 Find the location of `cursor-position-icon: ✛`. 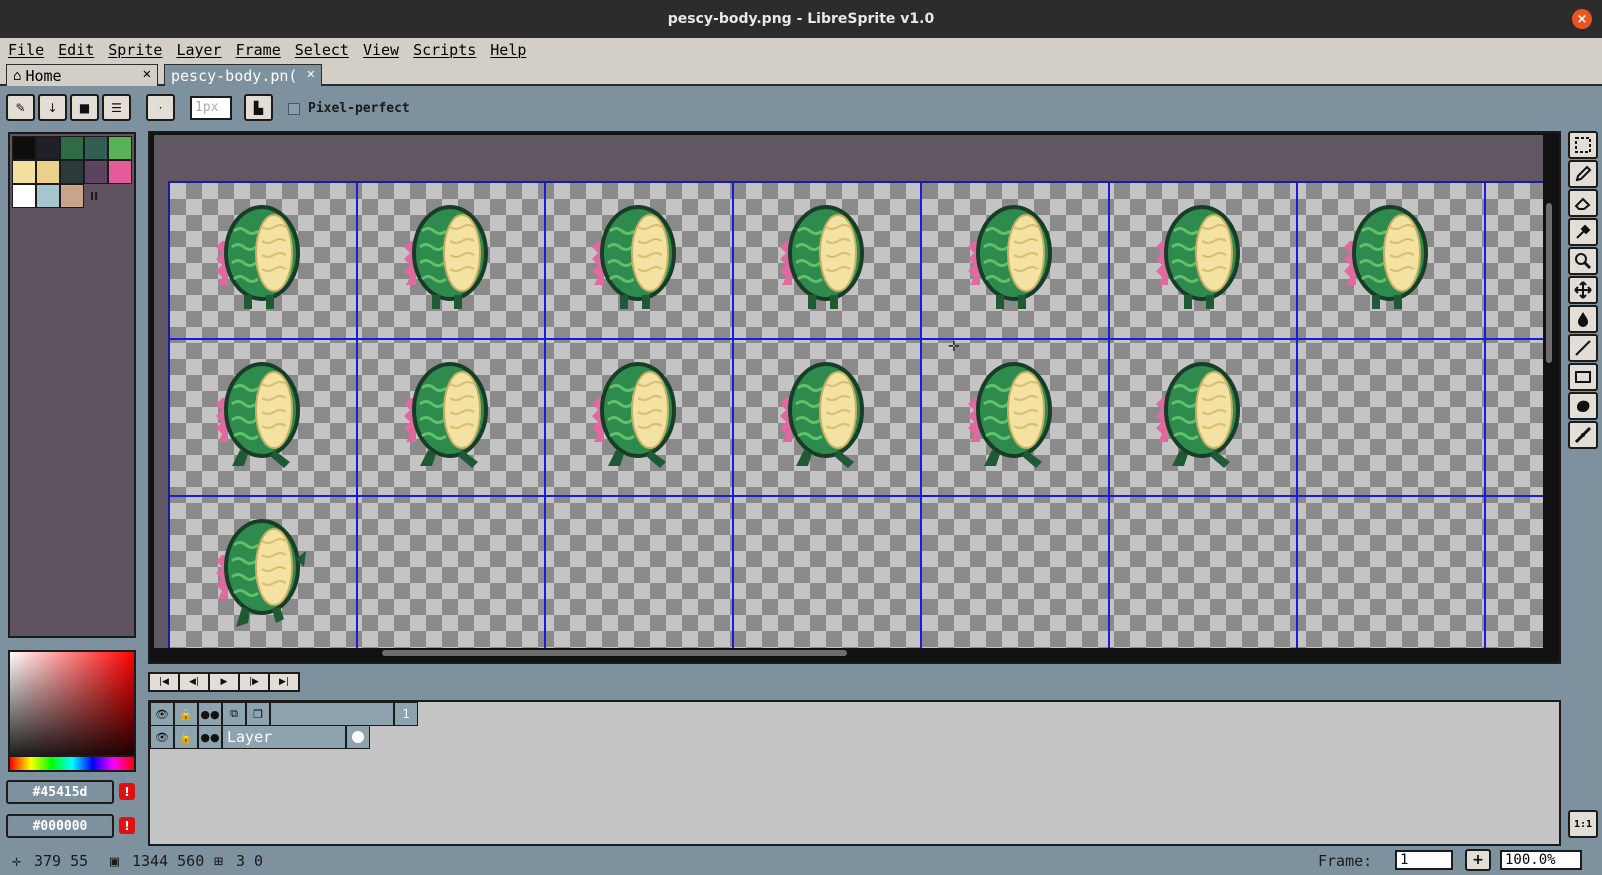

cursor-position-icon: ✛ is located at coordinates (17, 861).